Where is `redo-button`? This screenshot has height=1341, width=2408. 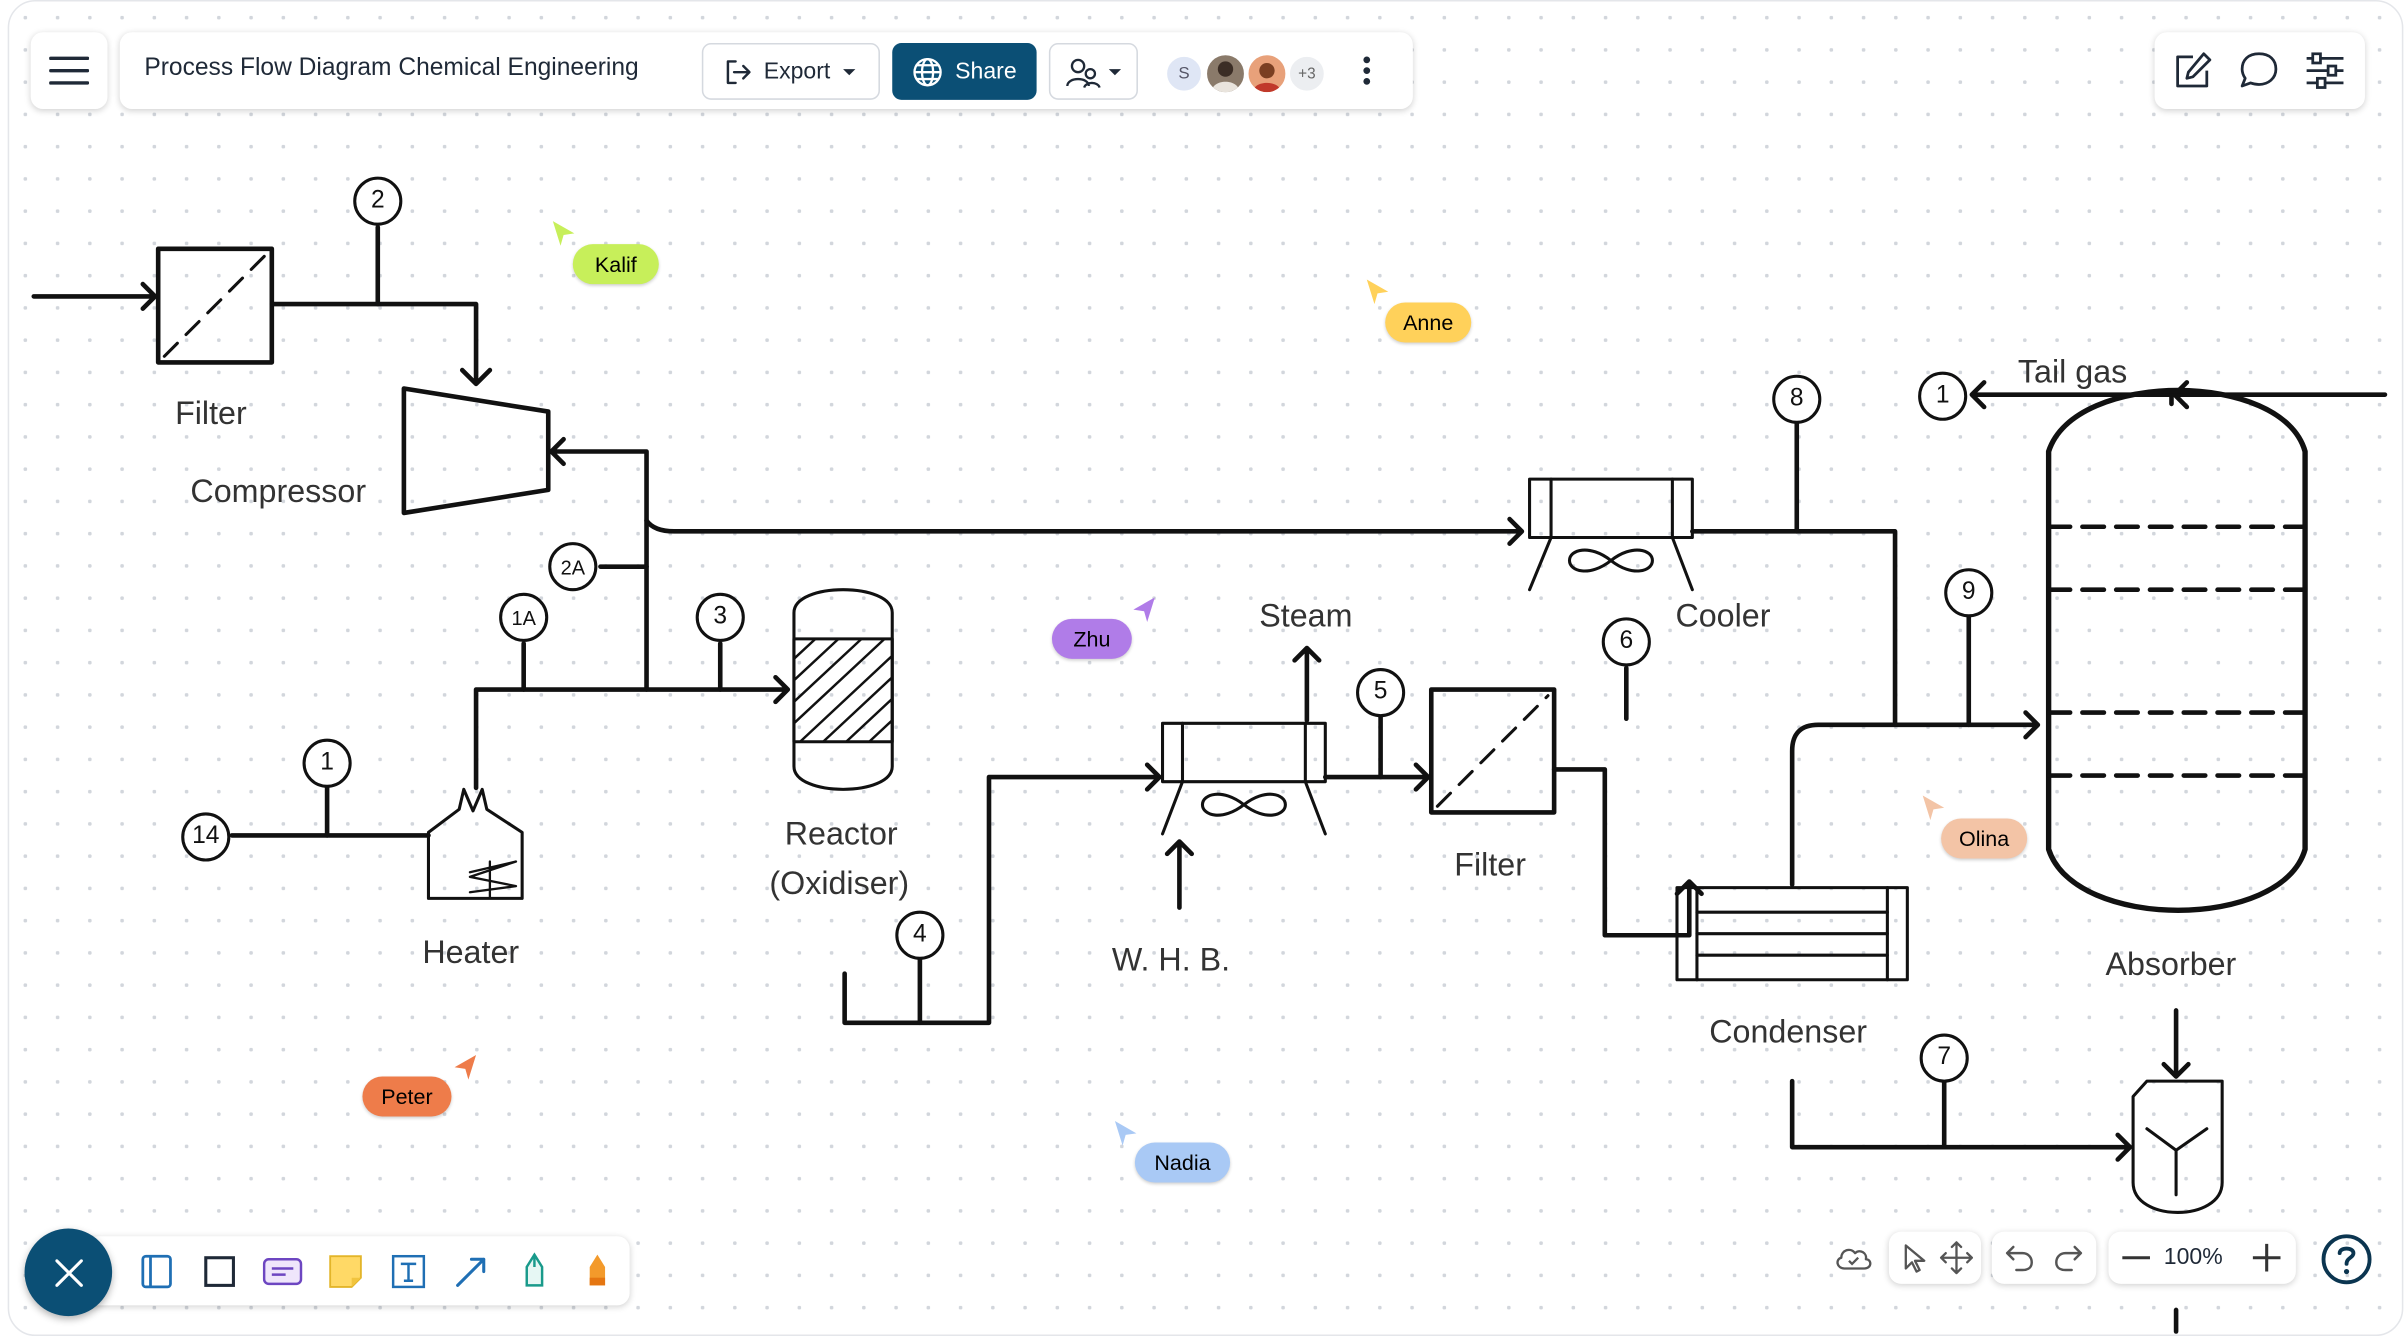
redo-button is located at coordinates (2069, 1258).